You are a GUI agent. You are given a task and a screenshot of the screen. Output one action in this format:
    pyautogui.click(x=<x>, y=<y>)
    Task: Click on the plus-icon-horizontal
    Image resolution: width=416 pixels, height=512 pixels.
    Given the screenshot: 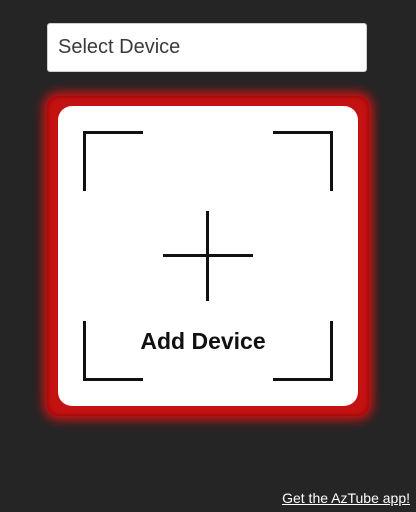 What is the action you would take?
    pyautogui.click(x=208, y=255)
    